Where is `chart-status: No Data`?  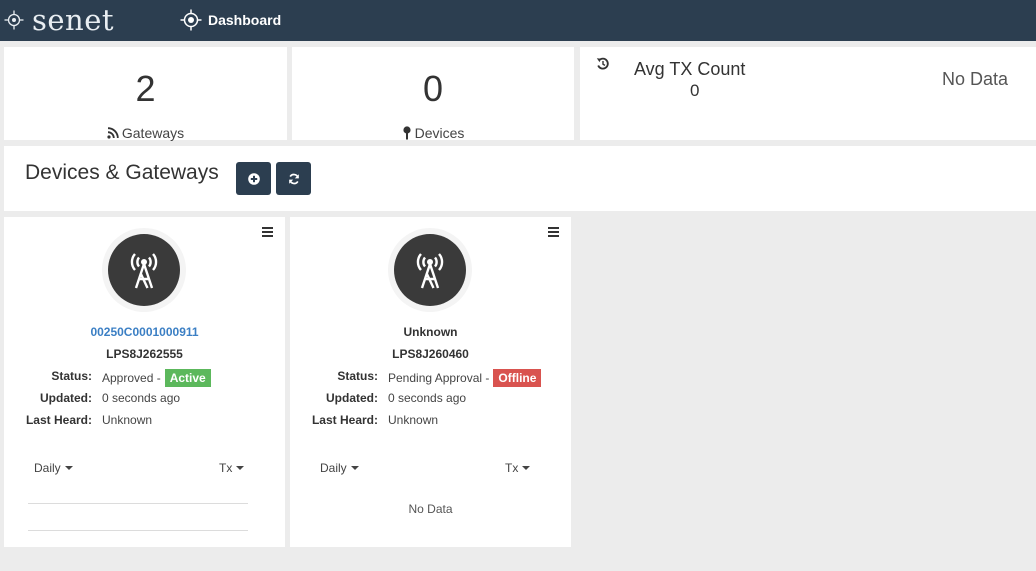
chart-status: No Data is located at coordinates (430, 509).